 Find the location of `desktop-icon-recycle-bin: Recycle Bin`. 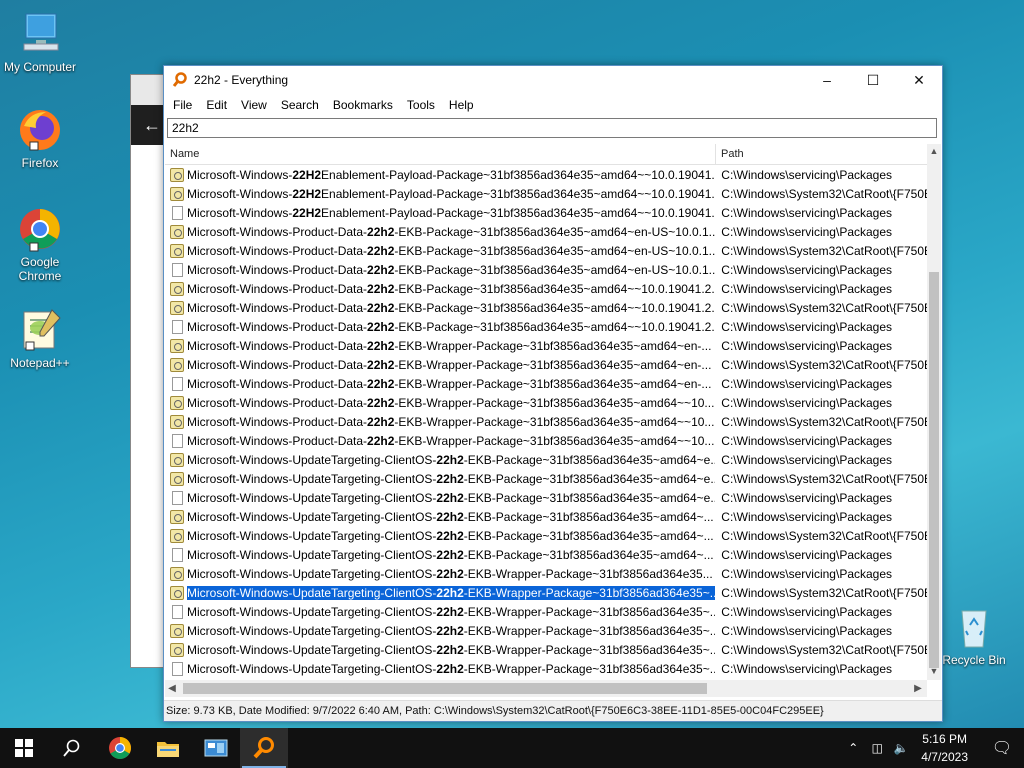

desktop-icon-recycle-bin: Recycle Bin is located at coordinates (974, 635).